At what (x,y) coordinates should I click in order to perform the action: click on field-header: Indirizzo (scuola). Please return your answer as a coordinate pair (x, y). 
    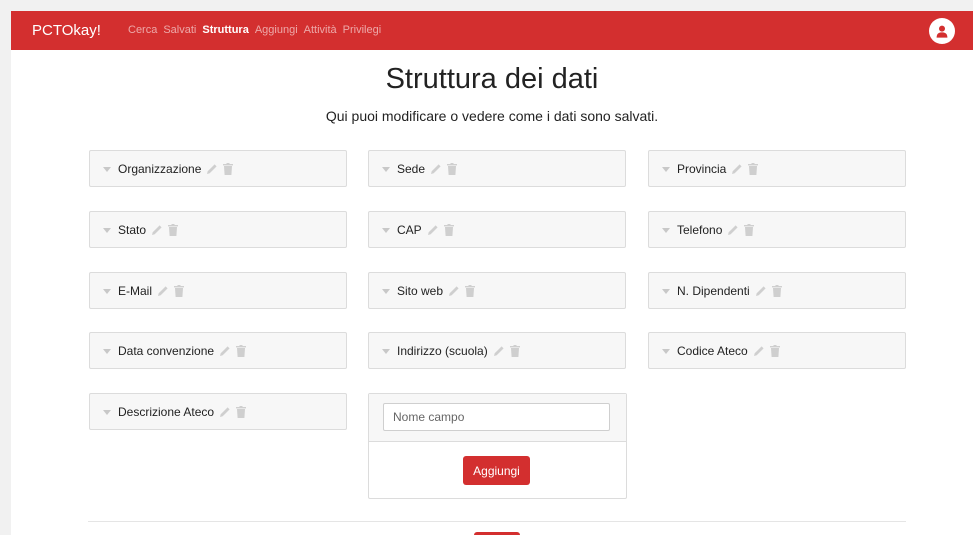
    Looking at the image, I should click on (451, 350).